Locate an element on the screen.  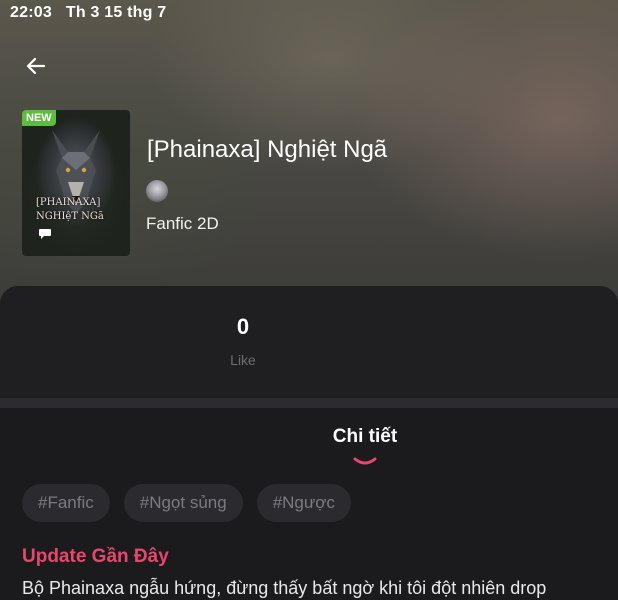
book-genre: Fanfic 2D is located at coordinates (182, 224).